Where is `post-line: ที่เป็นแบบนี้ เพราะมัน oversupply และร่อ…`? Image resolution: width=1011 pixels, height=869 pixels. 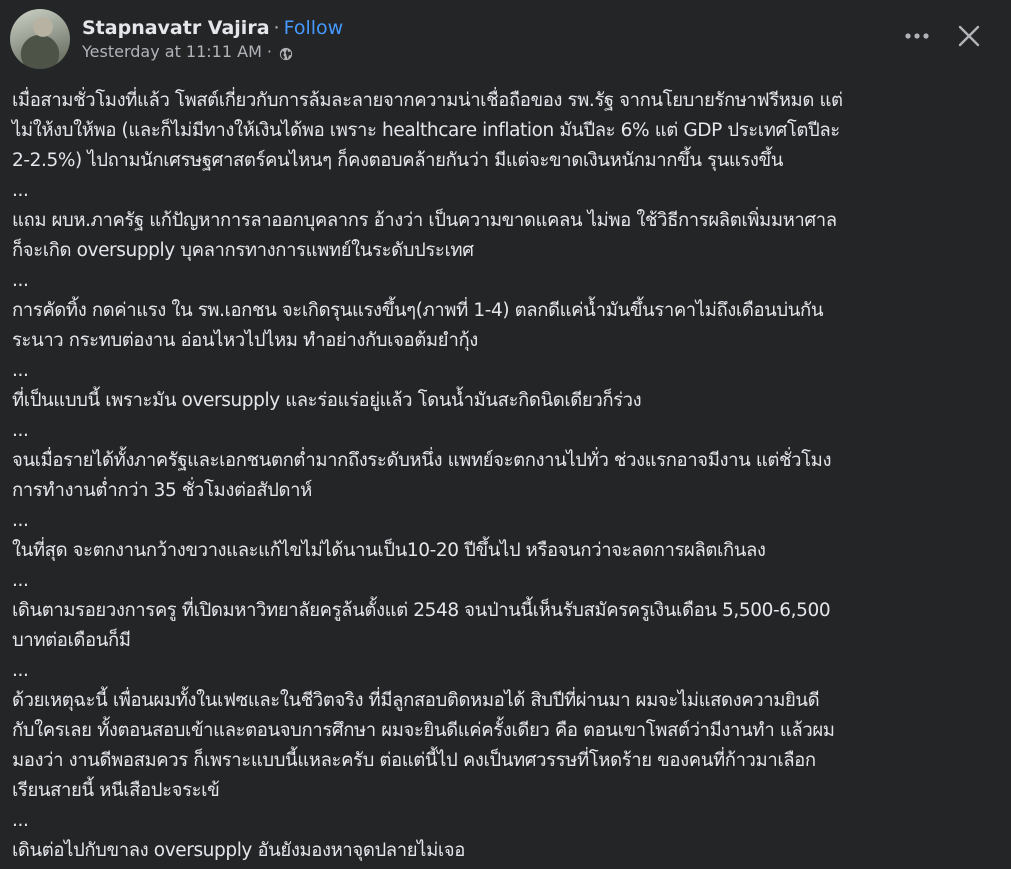
post-line: ที่เป็นแบบนี้ เพราะมัน oversupply และร่อ… is located at coordinates (327, 400).